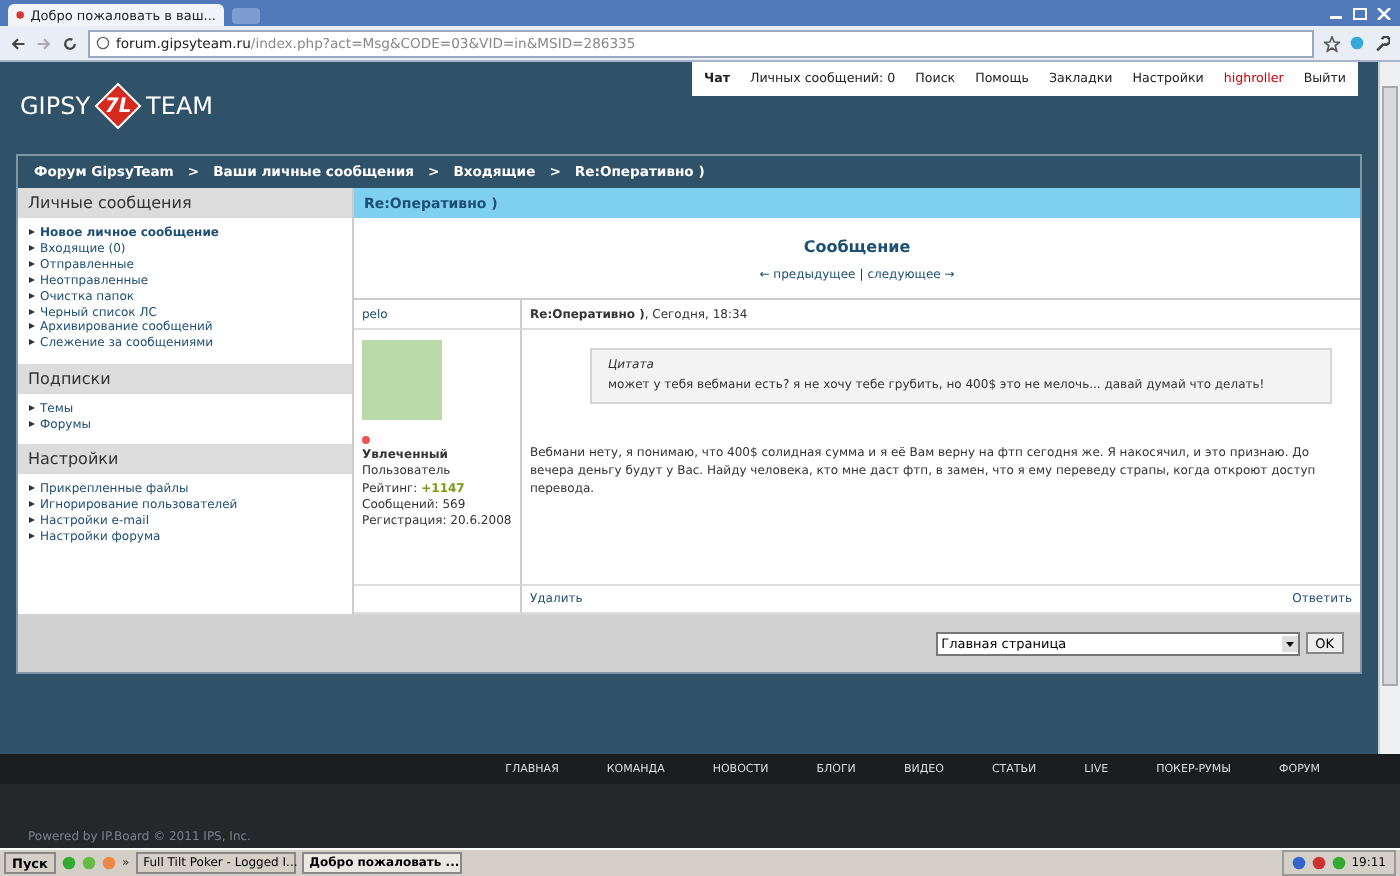  Describe the element at coordinates (1289, 643) in the screenshot. I see `dropdown-arrow-icon` at that location.